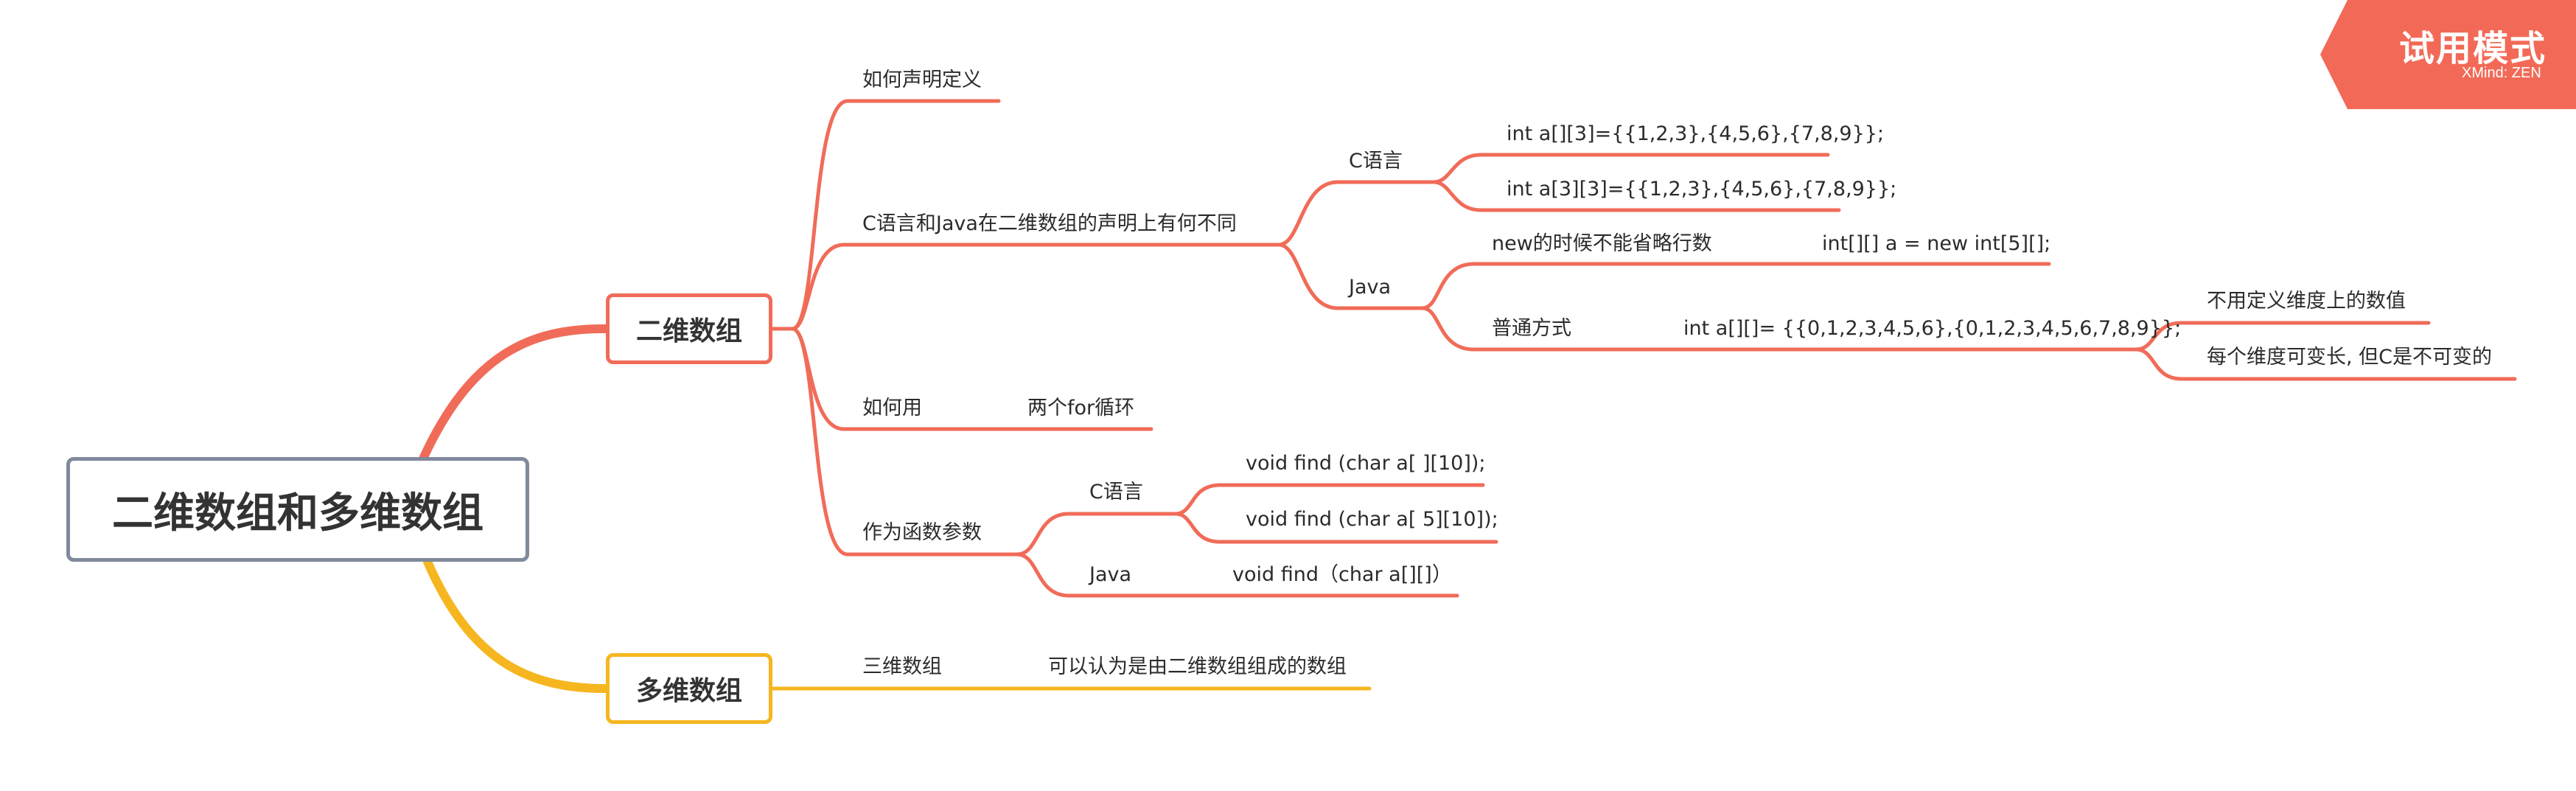 The width and height of the screenshot is (2576, 791). Describe the element at coordinates (1366, 463) in the screenshot. I see `subtopic-param-c-ex1: void find (char a[ ][10]);` at that location.